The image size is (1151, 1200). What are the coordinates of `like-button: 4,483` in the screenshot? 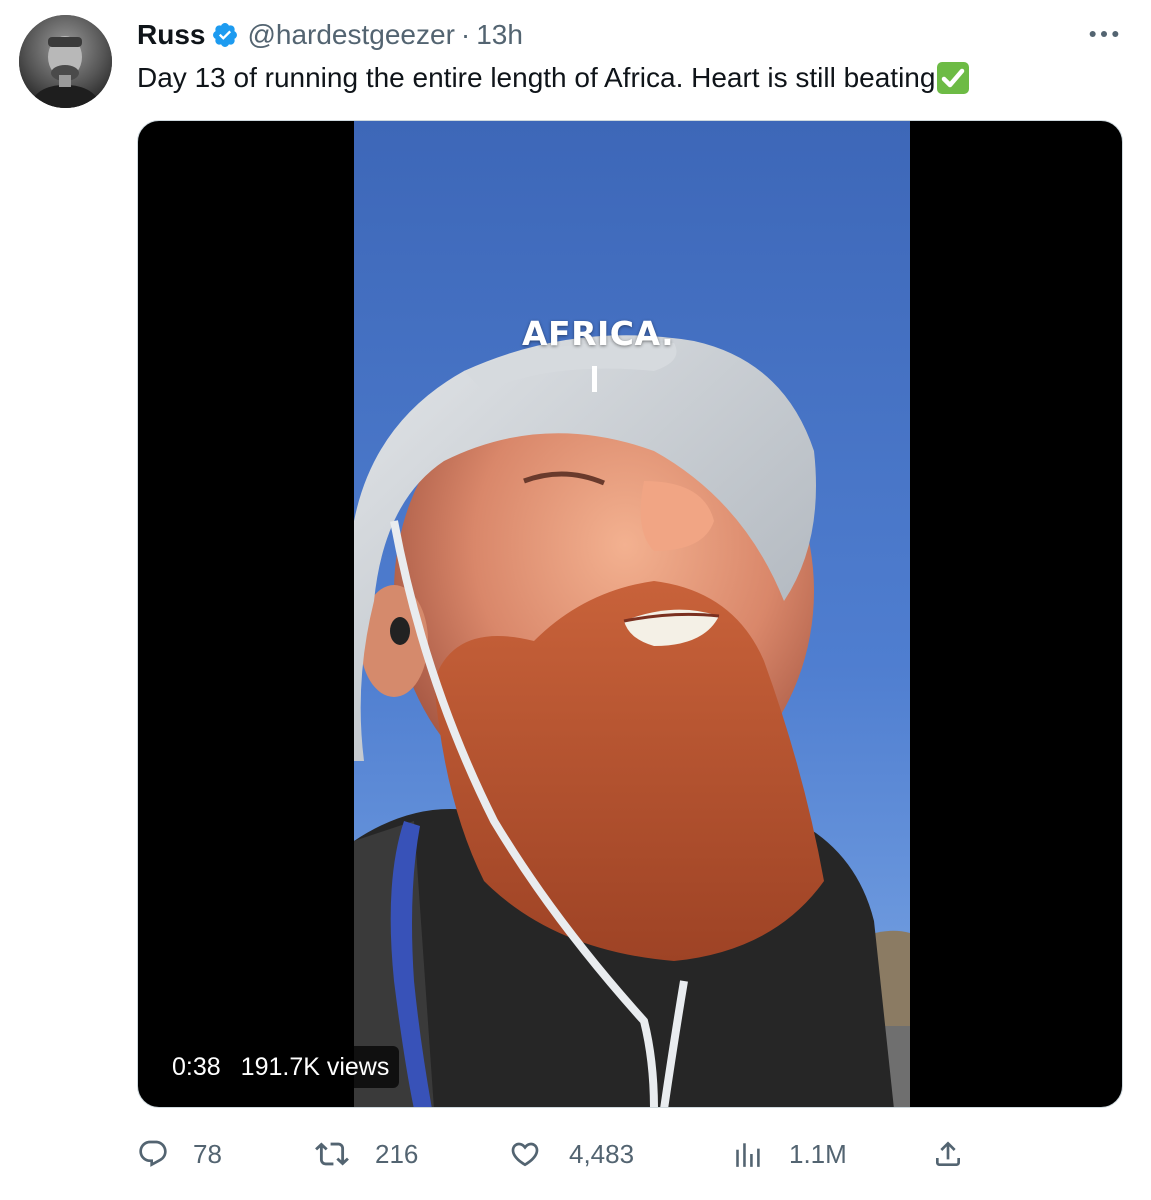 It's located at (571, 1154).